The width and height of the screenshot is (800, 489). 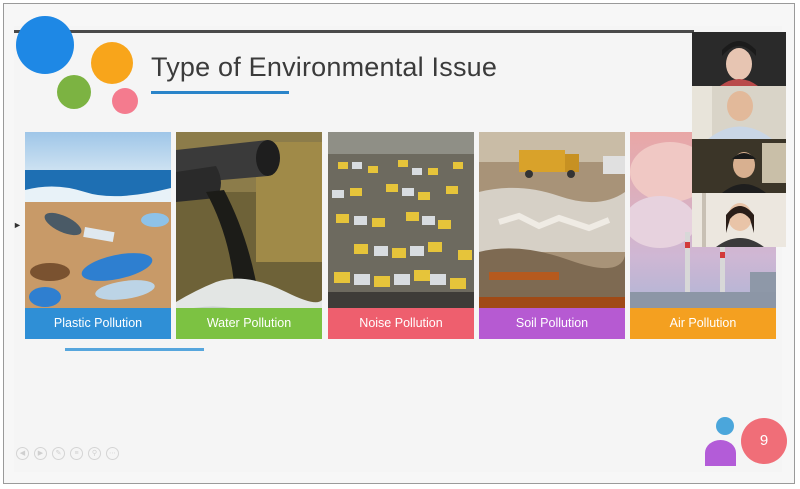 What do you see at coordinates (98, 235) in the screenshot?
I see `card-plastic-pollution: Plastic Pollution` at bounding box center [98, 235].